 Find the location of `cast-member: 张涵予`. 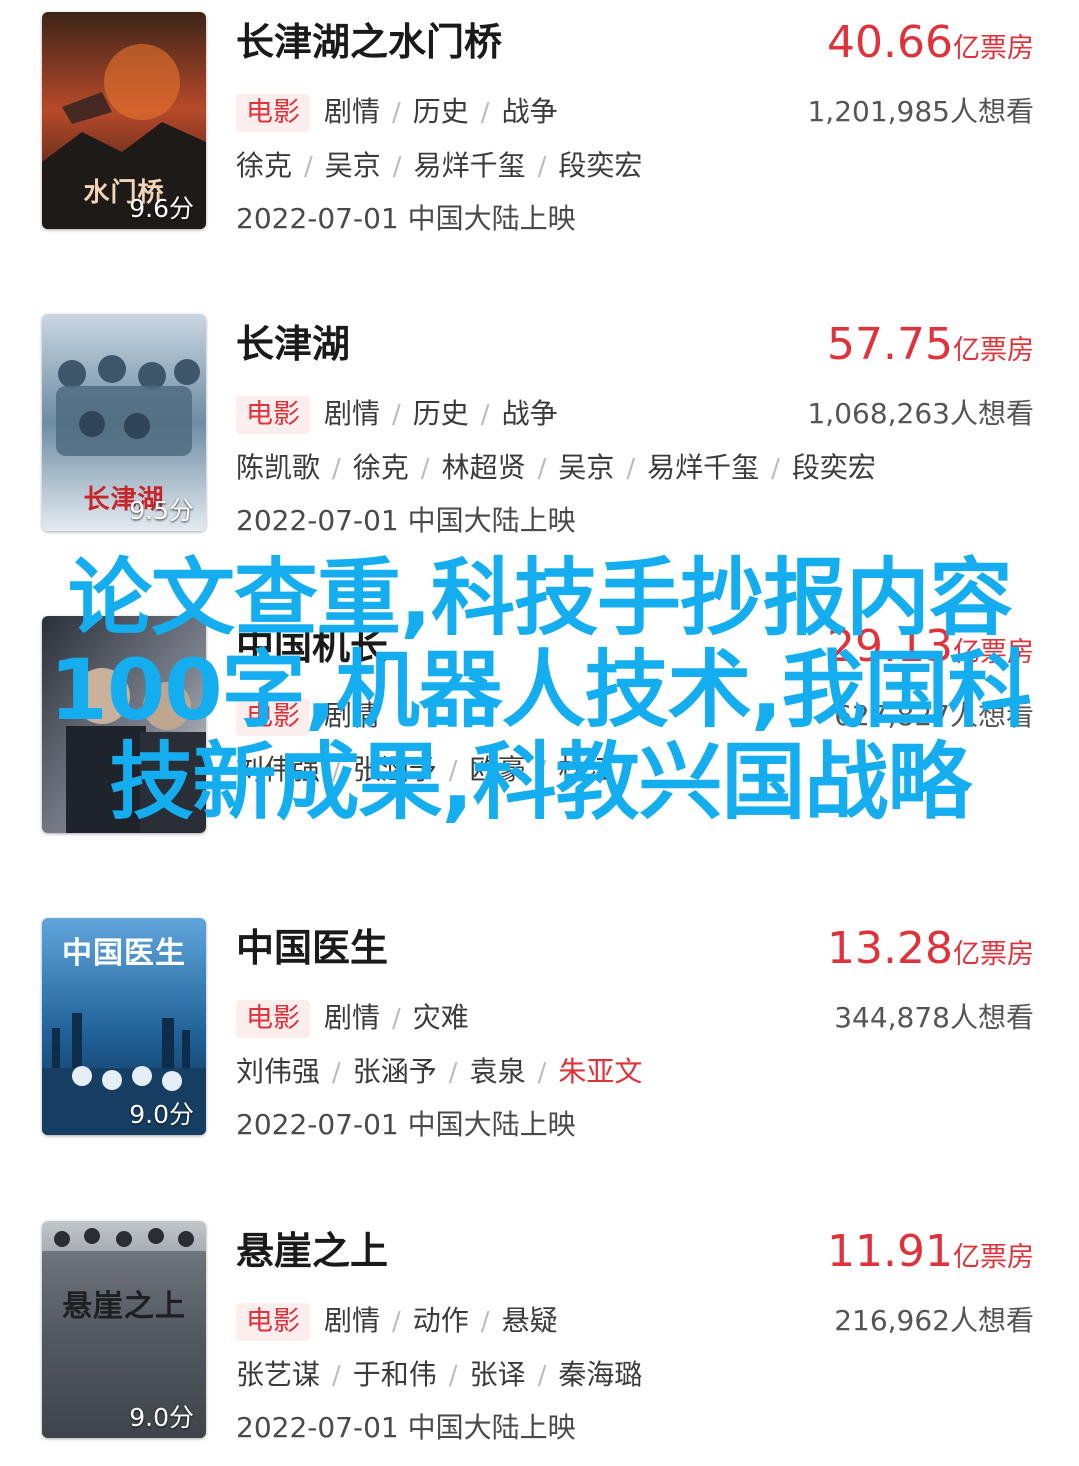

cast-member: 张涵予 is located at coordinates (394, 1071).